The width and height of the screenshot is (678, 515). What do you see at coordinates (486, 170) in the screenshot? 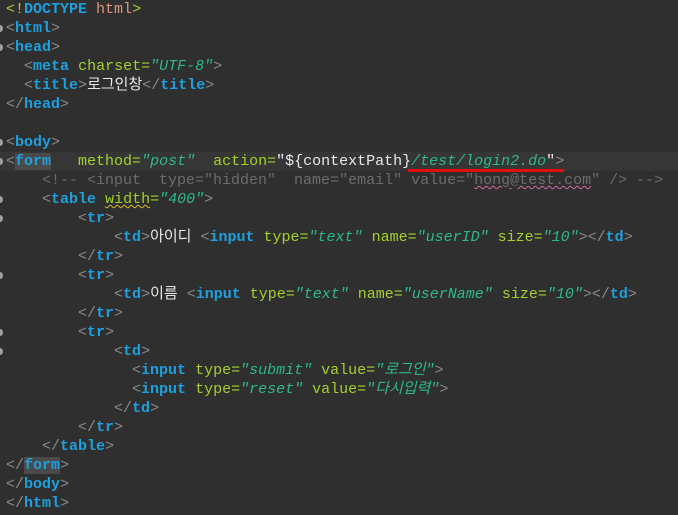
I see `red-underline-annotation` at bounding box center [486, 170].